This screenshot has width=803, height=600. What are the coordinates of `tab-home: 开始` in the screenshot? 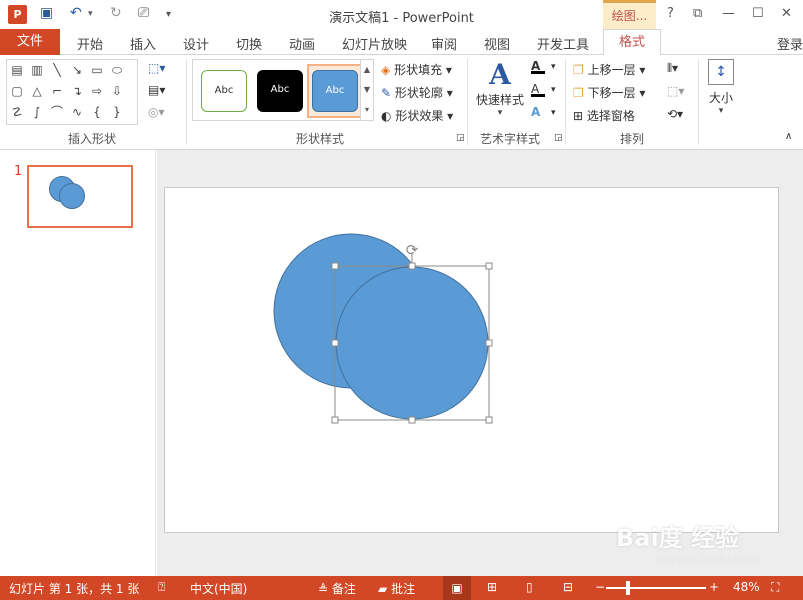 It's located at (90, 43).